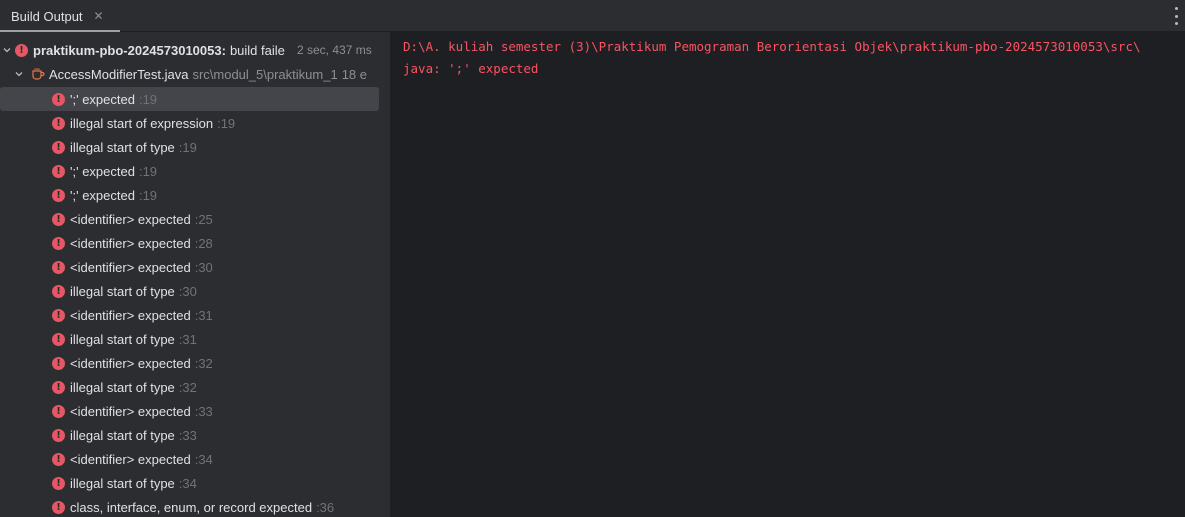 This screenshot has height=517, width=1185. What do you see at coordinates (1176, 16) in the screenshot?
I see `more-vertical-icon` at bounding box center [1176, 16].